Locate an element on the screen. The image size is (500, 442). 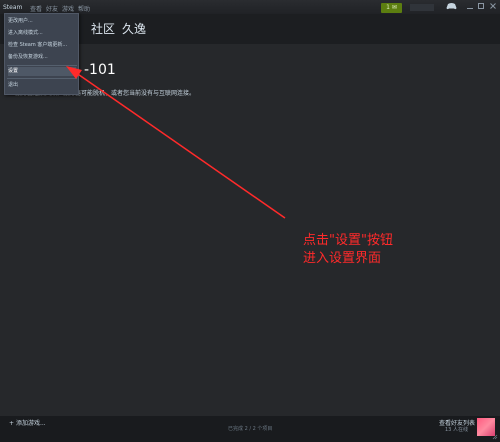
plus-icon: + is located at coordinates (12, 423).